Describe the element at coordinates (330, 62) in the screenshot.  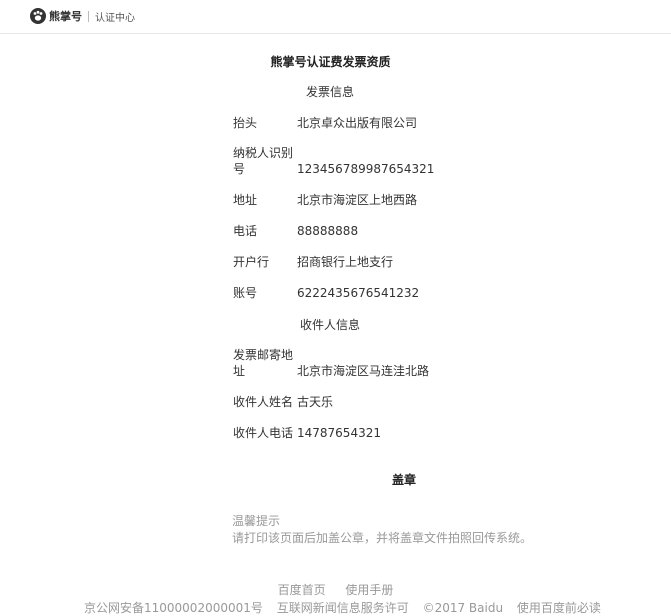
I see `page-title: 熊掌号认证费发票资质` at that location.